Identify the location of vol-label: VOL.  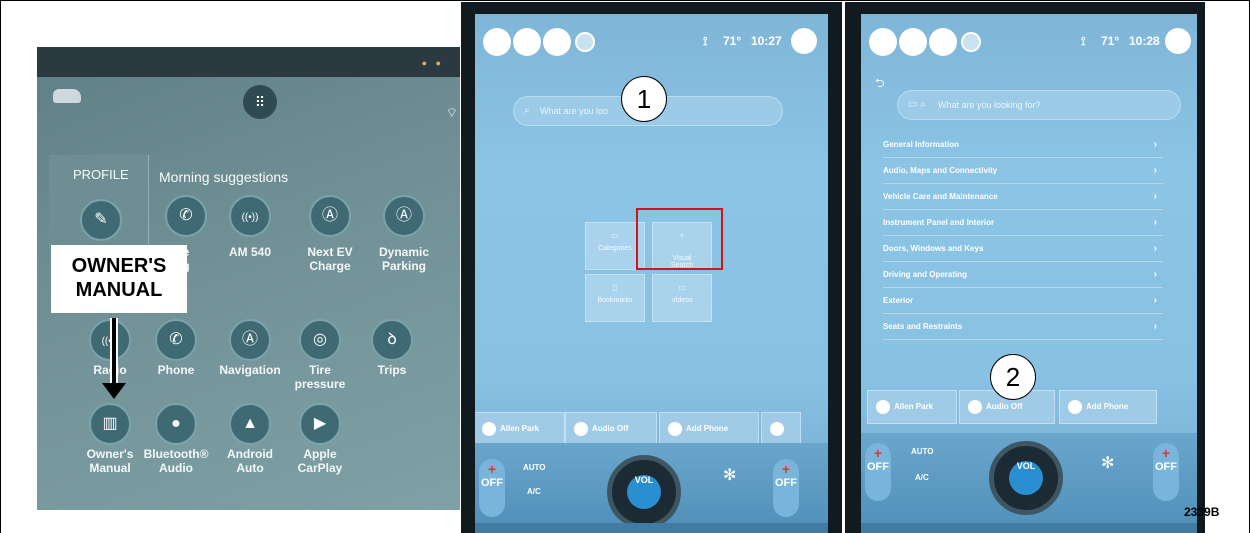
(1026, 466).